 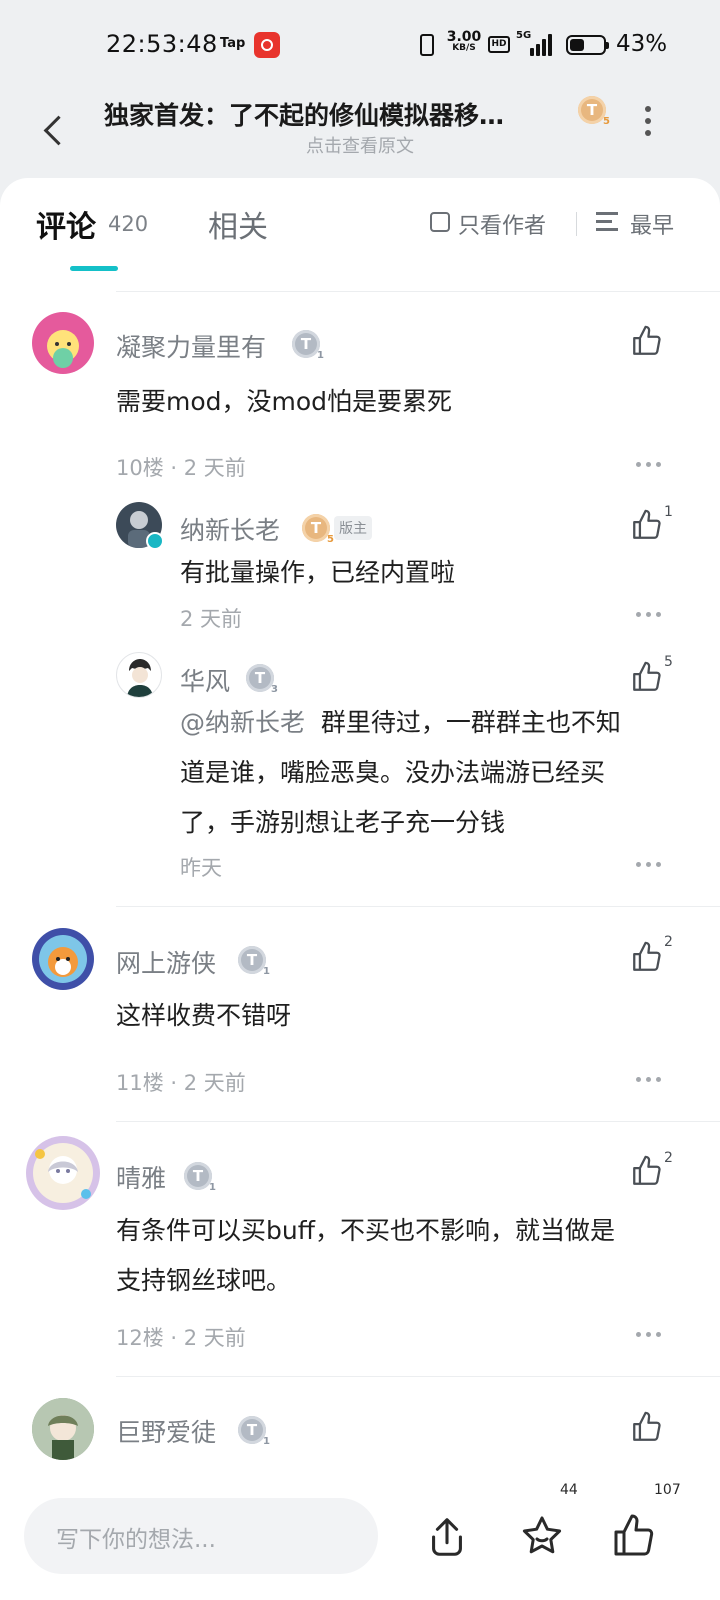 What do you see at coordinates (201, 868) in the screenshot?
I see `reply-meta: 昨天` at bounding box center [201, 868].